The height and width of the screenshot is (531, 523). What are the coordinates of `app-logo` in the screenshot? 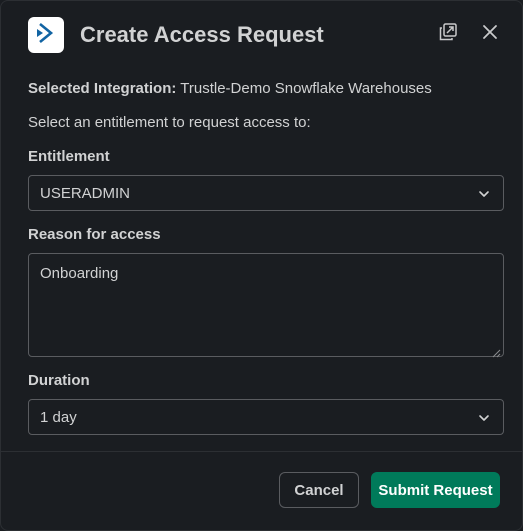 It's located at (46, 35).